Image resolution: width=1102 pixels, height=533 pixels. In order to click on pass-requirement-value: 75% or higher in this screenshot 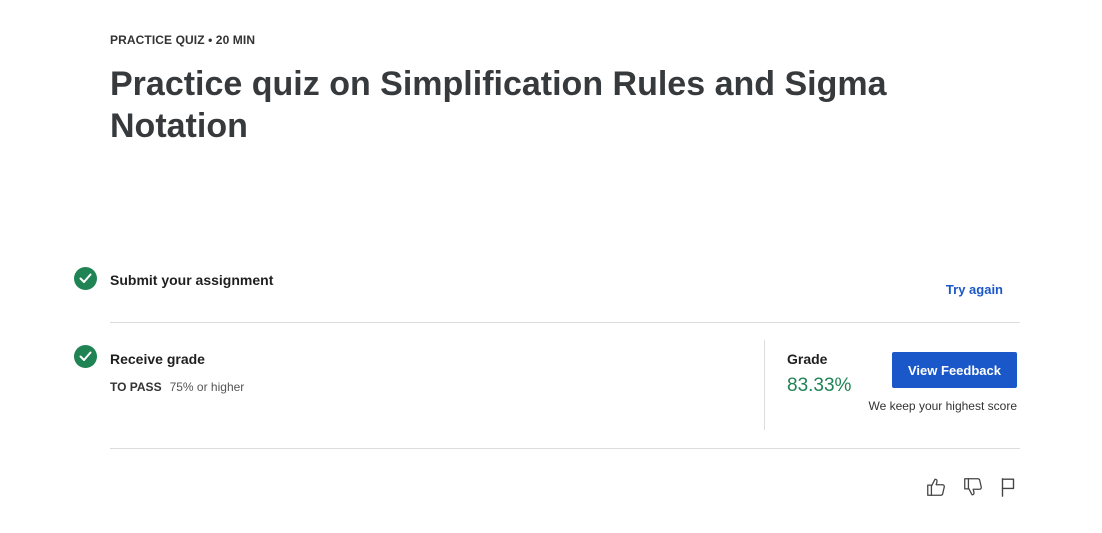, I will do `click(207, 387)`.